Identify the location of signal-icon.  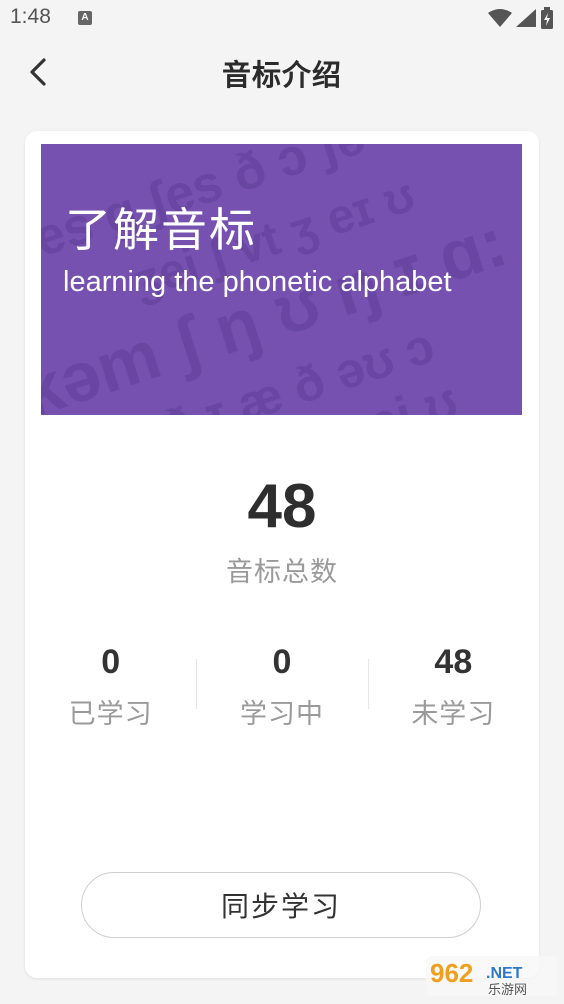
(526, 18).